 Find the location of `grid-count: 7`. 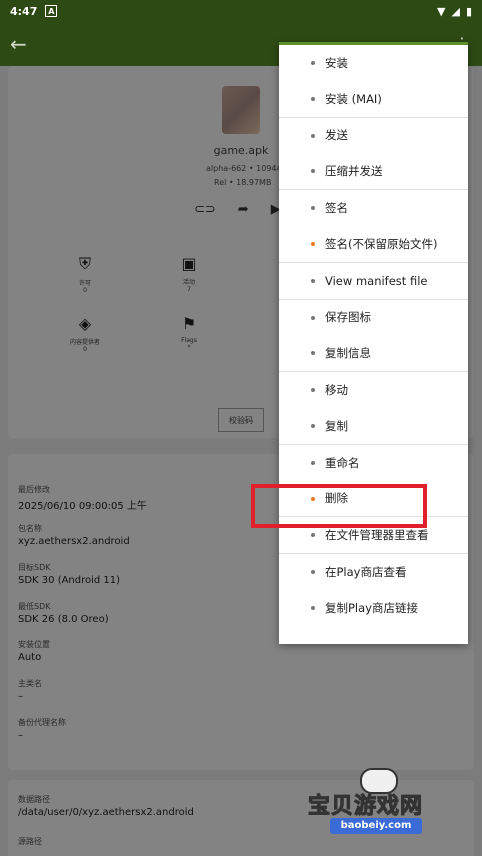

grid-count: 7 is located at coordinates (189, 289).